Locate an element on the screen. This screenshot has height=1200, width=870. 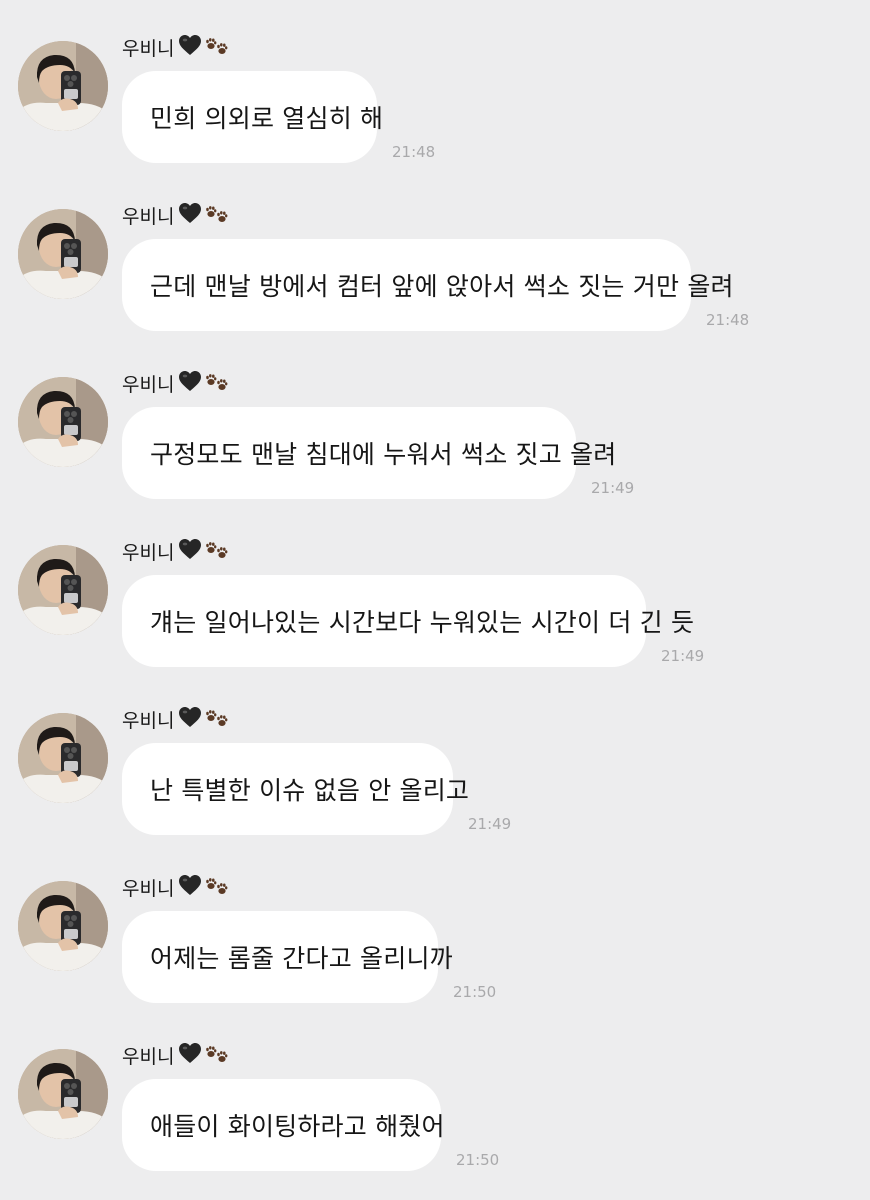
message-text: 난 특별한 이슈 없음 안 올리고 is located at coordinates (310, 790).